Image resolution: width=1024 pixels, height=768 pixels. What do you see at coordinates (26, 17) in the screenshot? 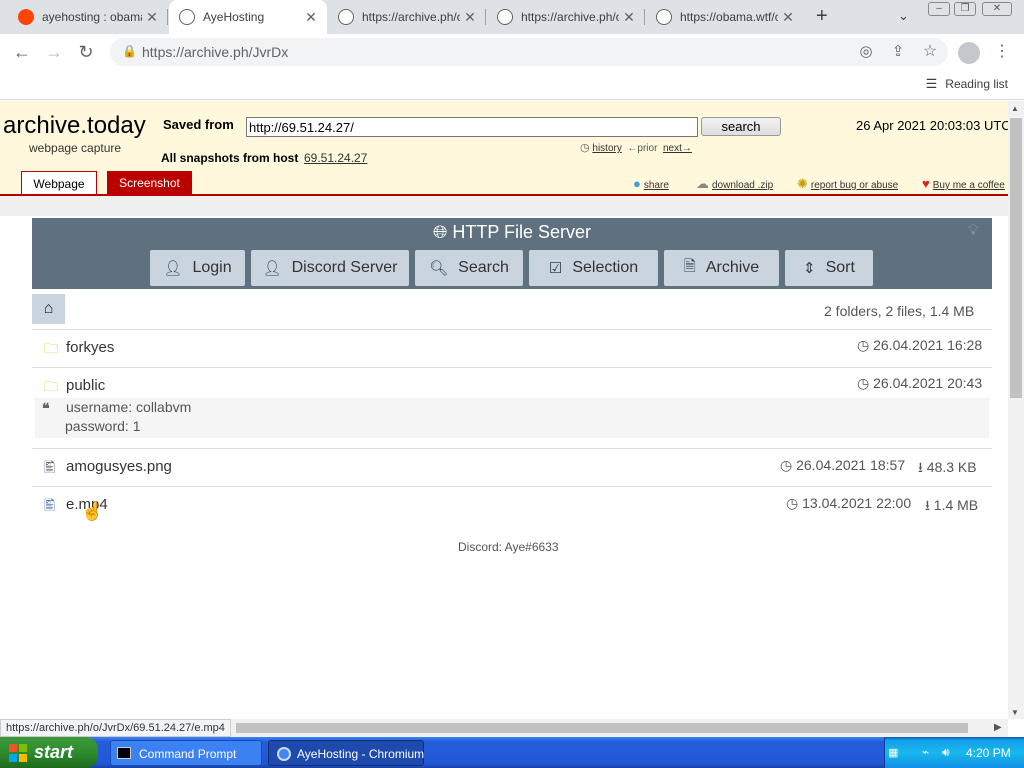
I see `reddit-icon` at bounding box center [26, 17].